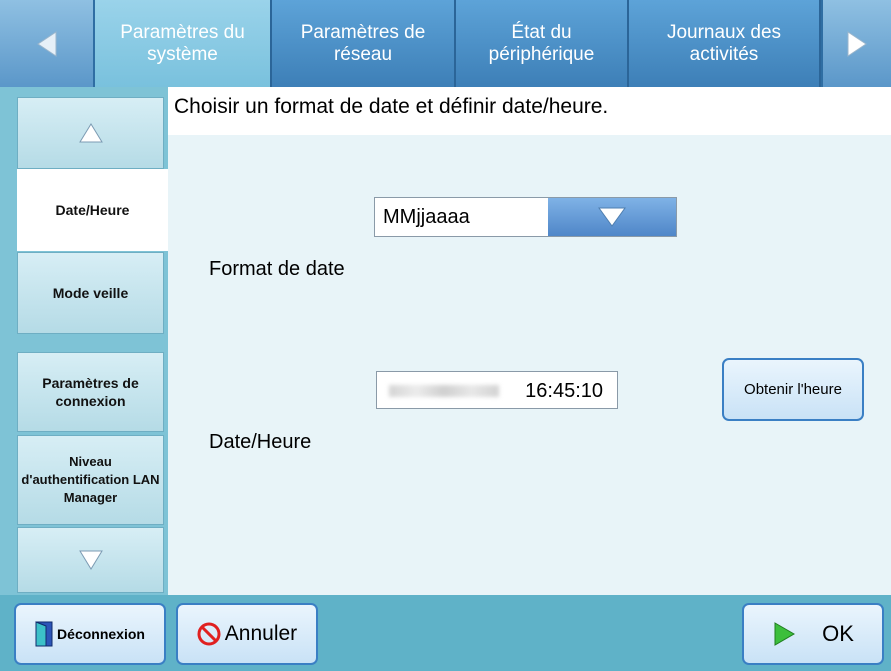 This screenshot has width=891, height=671. I want to click on triangle-up-icon, so click(90, 133).